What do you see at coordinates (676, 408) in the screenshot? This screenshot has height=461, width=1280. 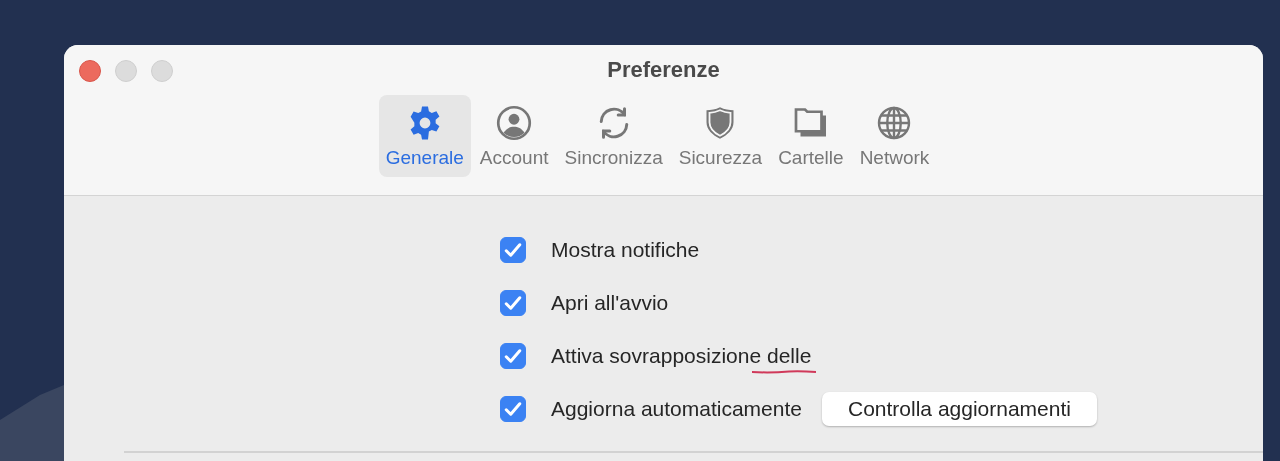 I see `checkbox-label: Aggiorna automaticamente` at bounding box center [676, 408].